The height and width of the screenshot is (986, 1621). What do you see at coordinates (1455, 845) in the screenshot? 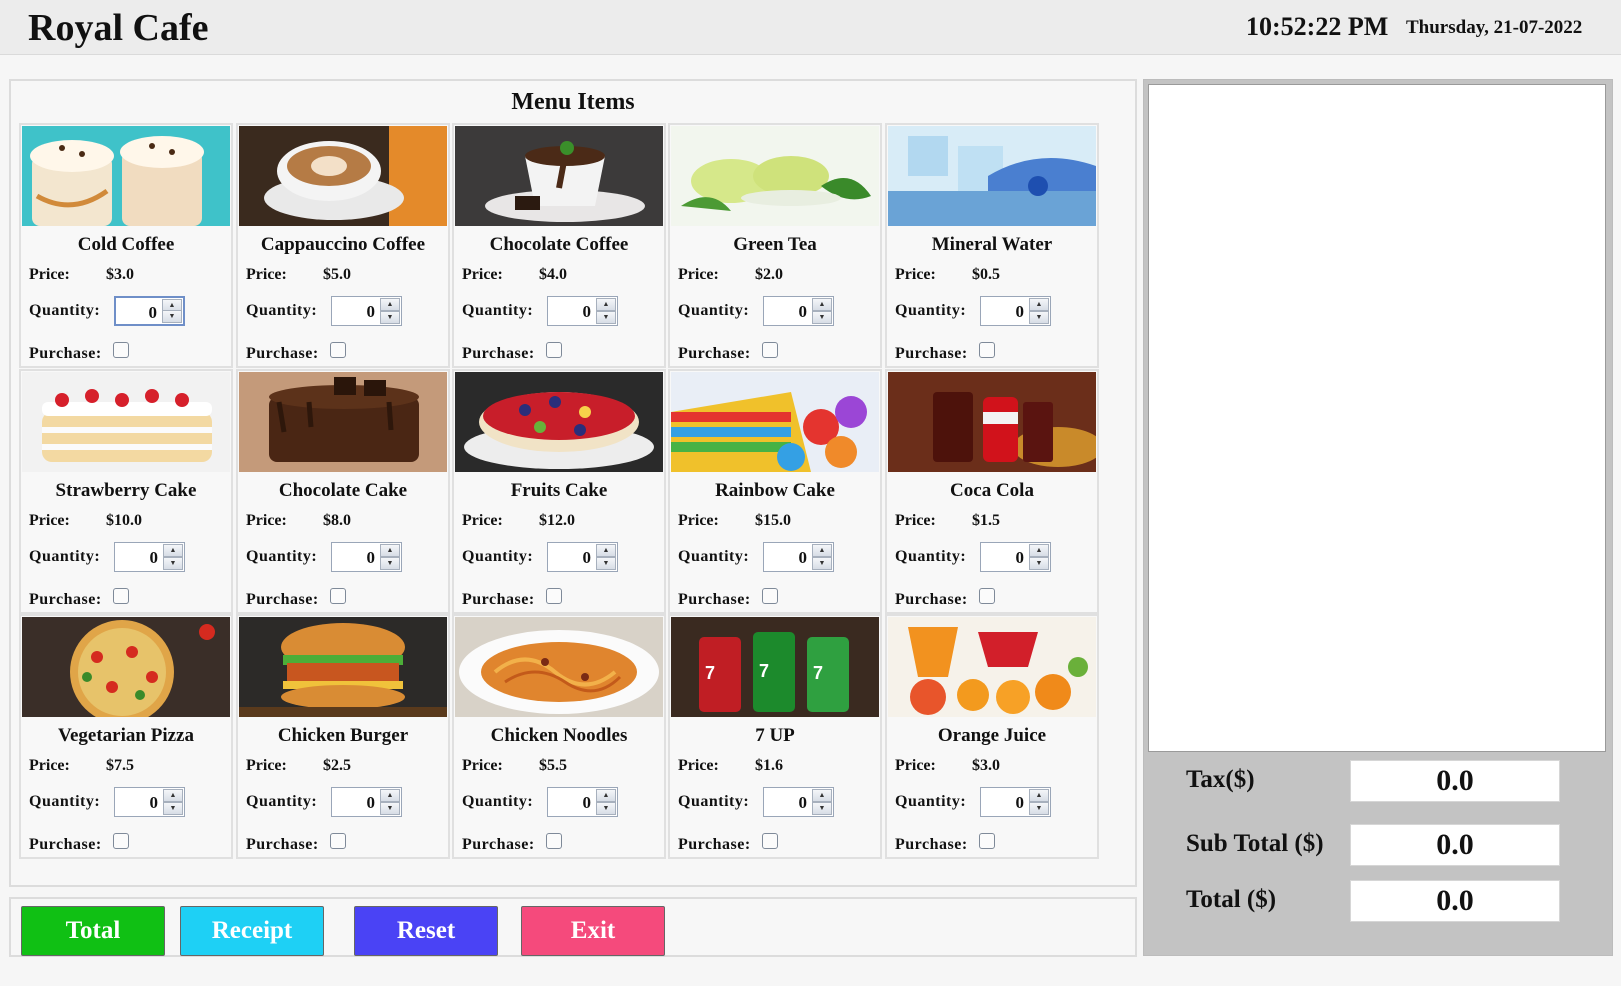
I see `subtotal-field: 0.0` at bounding box center [1455, 845].